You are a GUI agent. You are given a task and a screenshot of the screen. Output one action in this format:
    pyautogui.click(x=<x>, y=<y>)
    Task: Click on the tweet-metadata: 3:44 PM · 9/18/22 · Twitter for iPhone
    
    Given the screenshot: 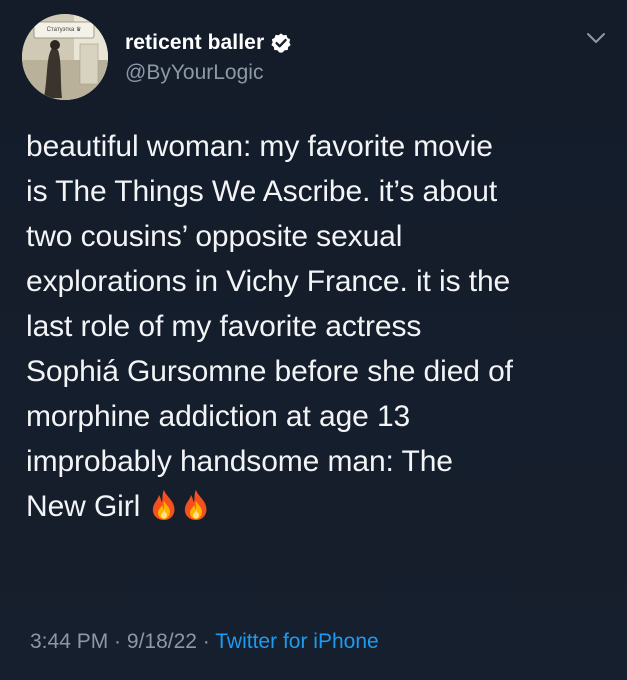 What is the action you would take?
    pyautogui.click(x=204, y=642)
    